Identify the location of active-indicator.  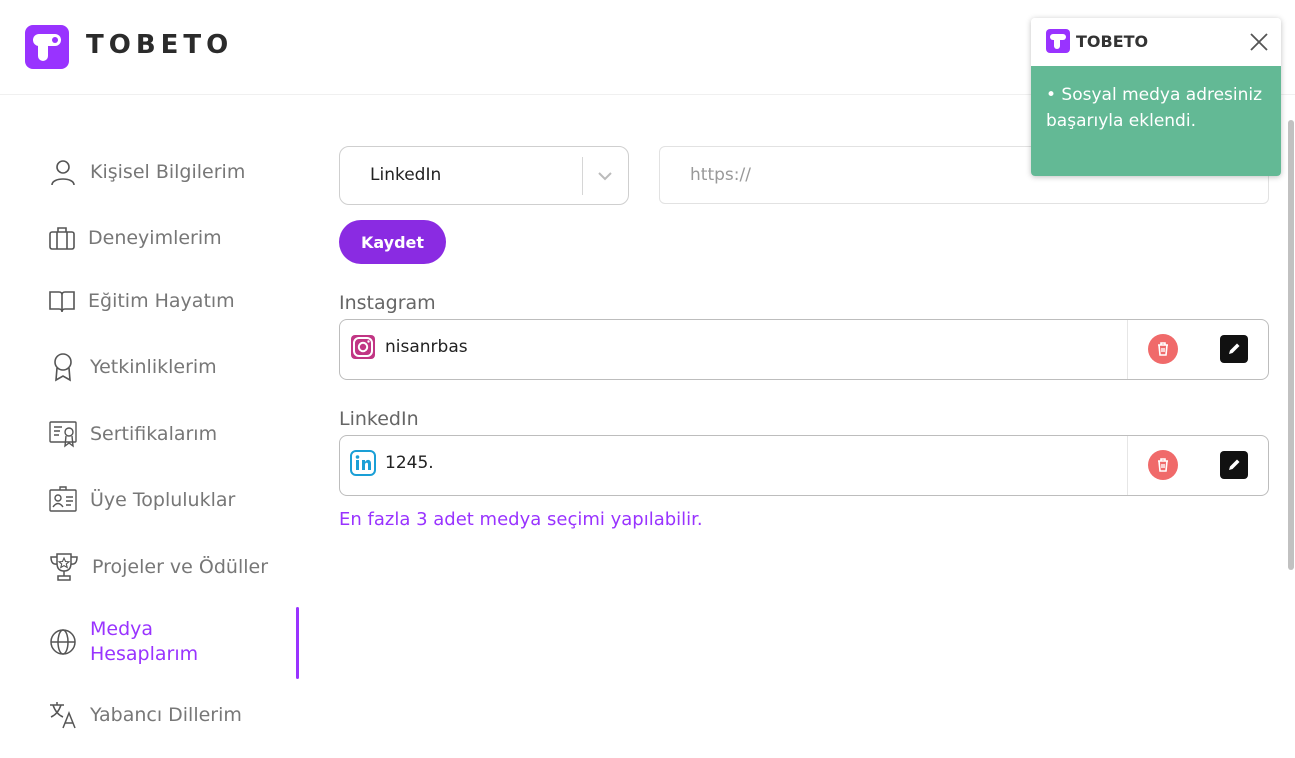
(297, 643).